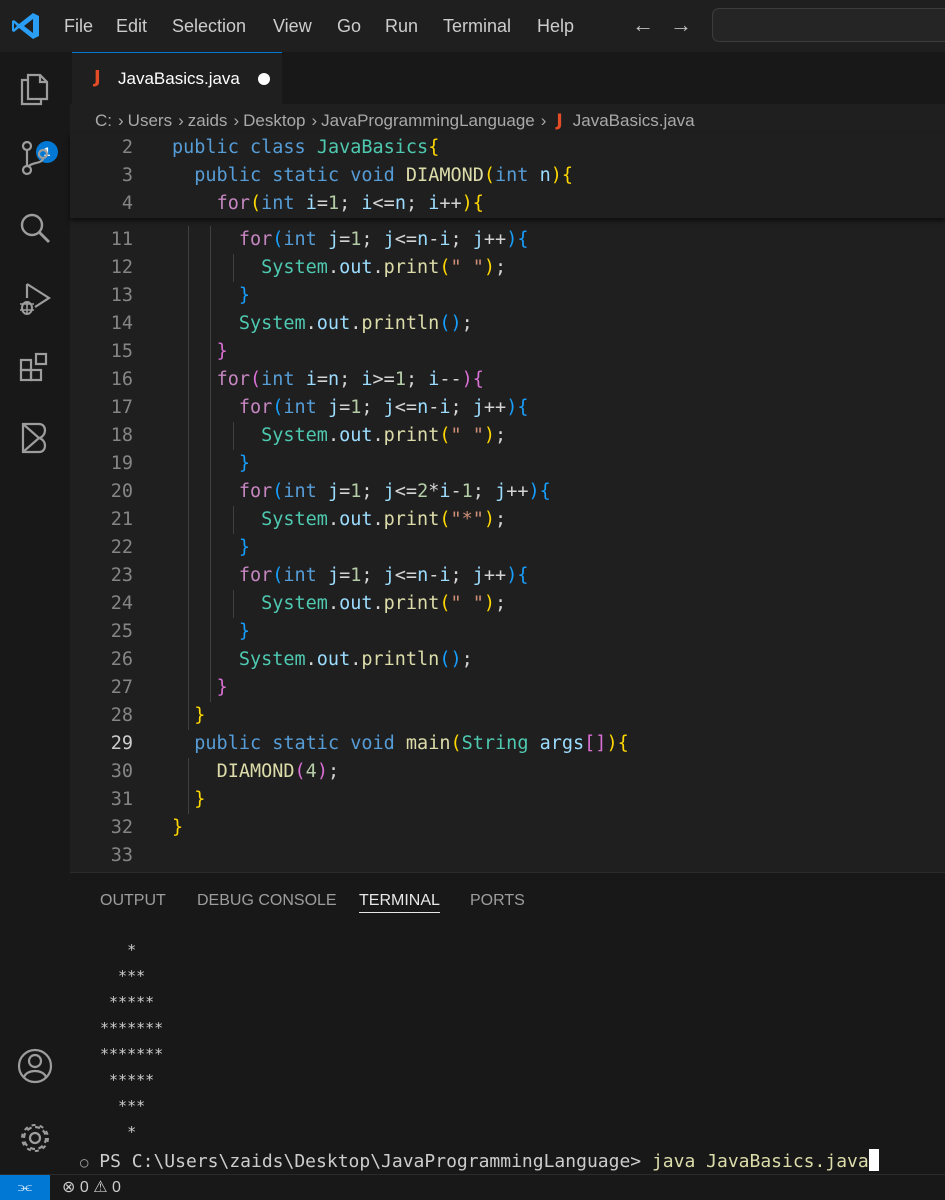 Image resolution: width=945 pixels, height=1200 pixels. What do you see at coordinates (350, 379) in the screenshot?
I see `code-text: for(int i=n; i>=1; i--){` at bounding box center [350, 379].